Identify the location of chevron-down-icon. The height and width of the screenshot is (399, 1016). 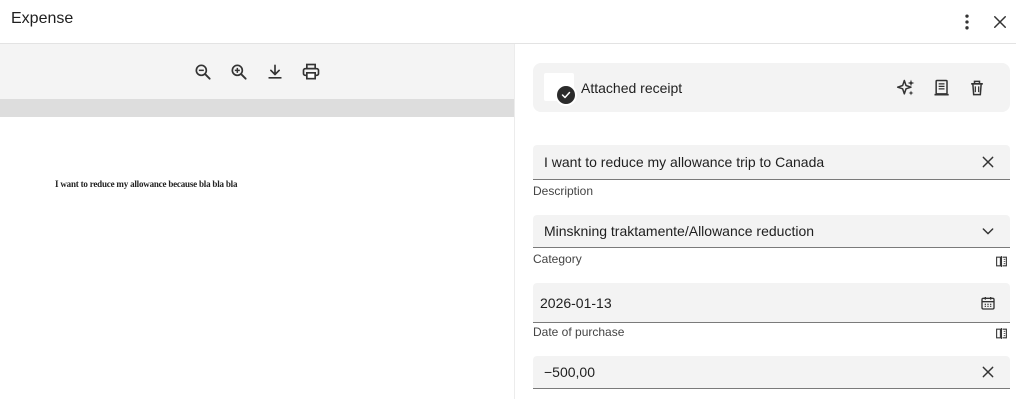
(988, 231).